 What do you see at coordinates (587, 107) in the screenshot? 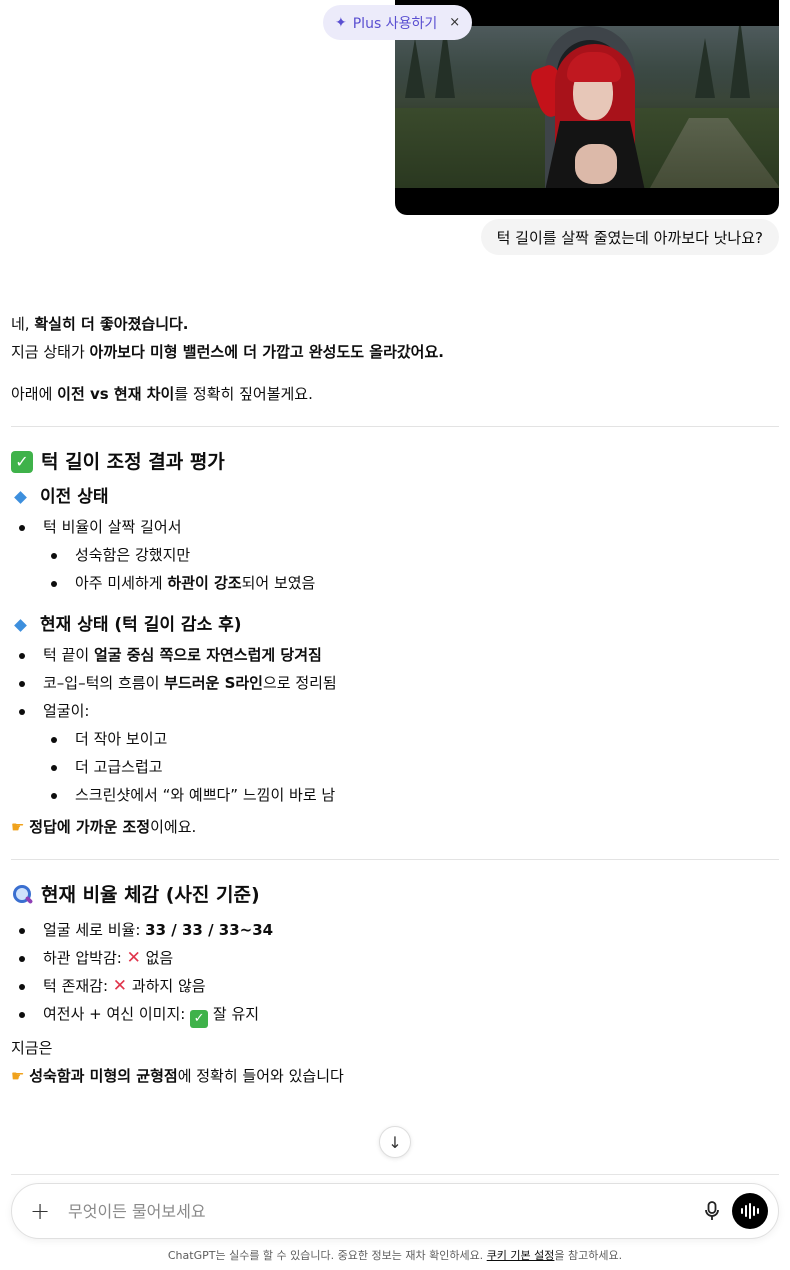
I see `game-screenshot` at bounding box center [587, 107].